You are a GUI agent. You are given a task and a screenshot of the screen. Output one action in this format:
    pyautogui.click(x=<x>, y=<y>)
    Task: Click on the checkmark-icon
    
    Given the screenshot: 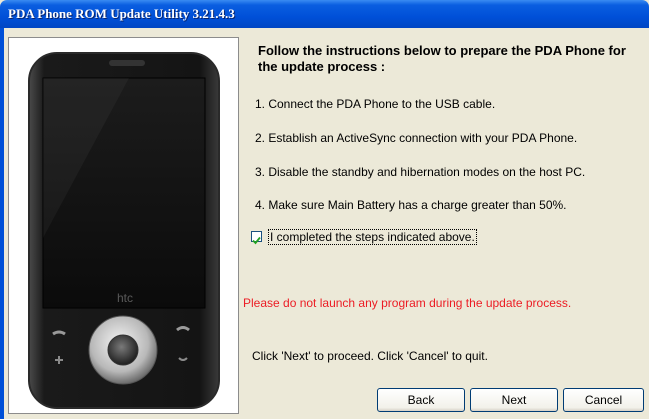 What is the action you would take?
    pyautogui.click(x=256, y=240)
    